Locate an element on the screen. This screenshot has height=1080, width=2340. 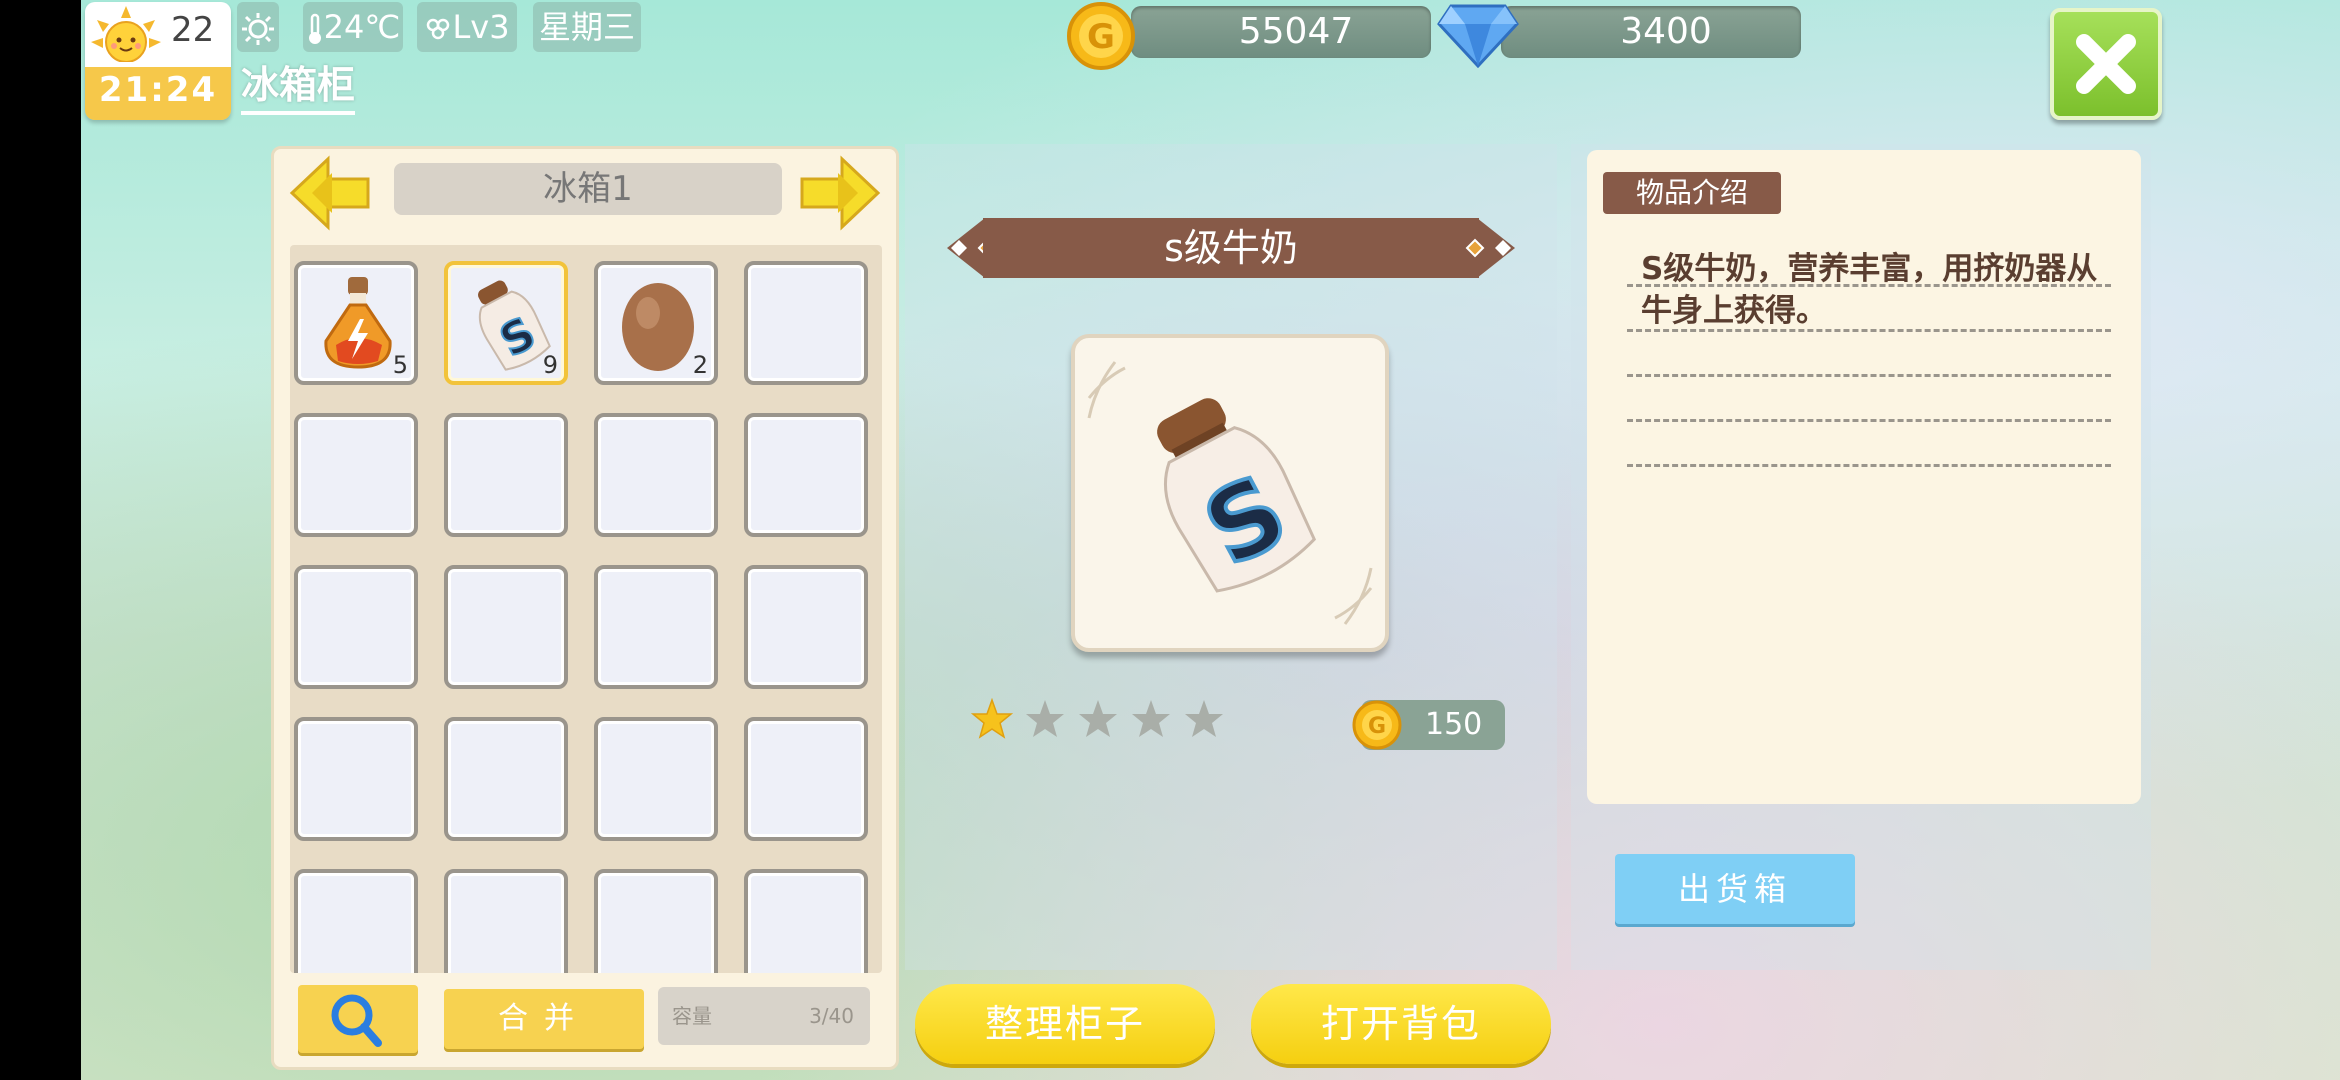
diamond-icon is located at coordinates (1478, 36).